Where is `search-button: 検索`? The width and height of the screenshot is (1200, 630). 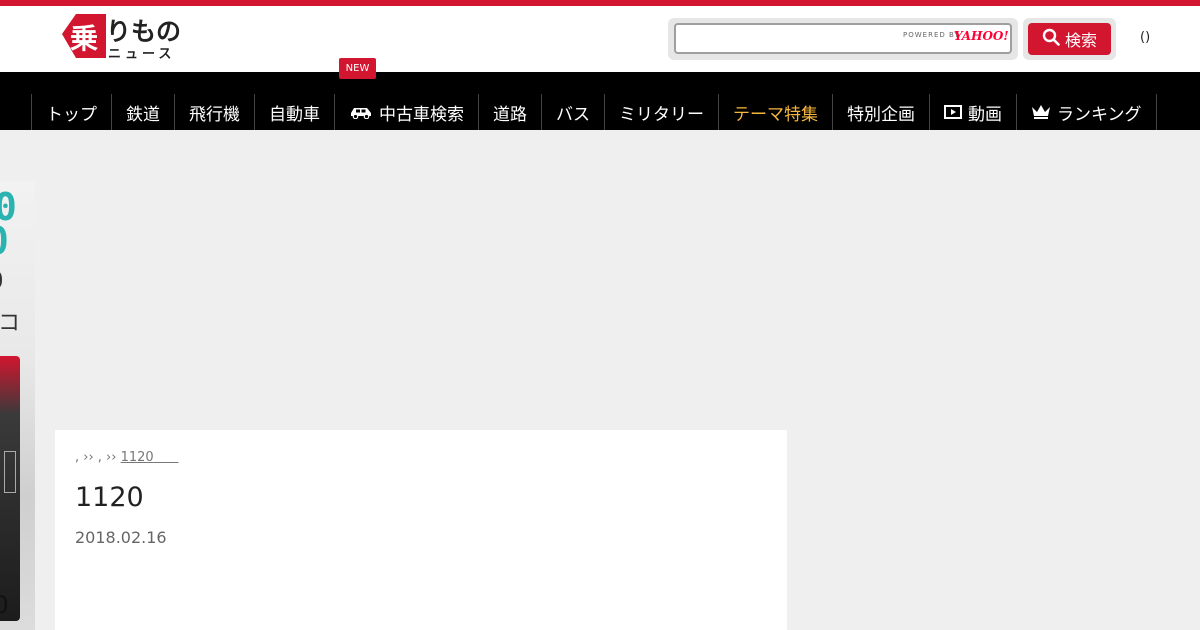
search-button: 検索 is located at coordinates (1069, 39).